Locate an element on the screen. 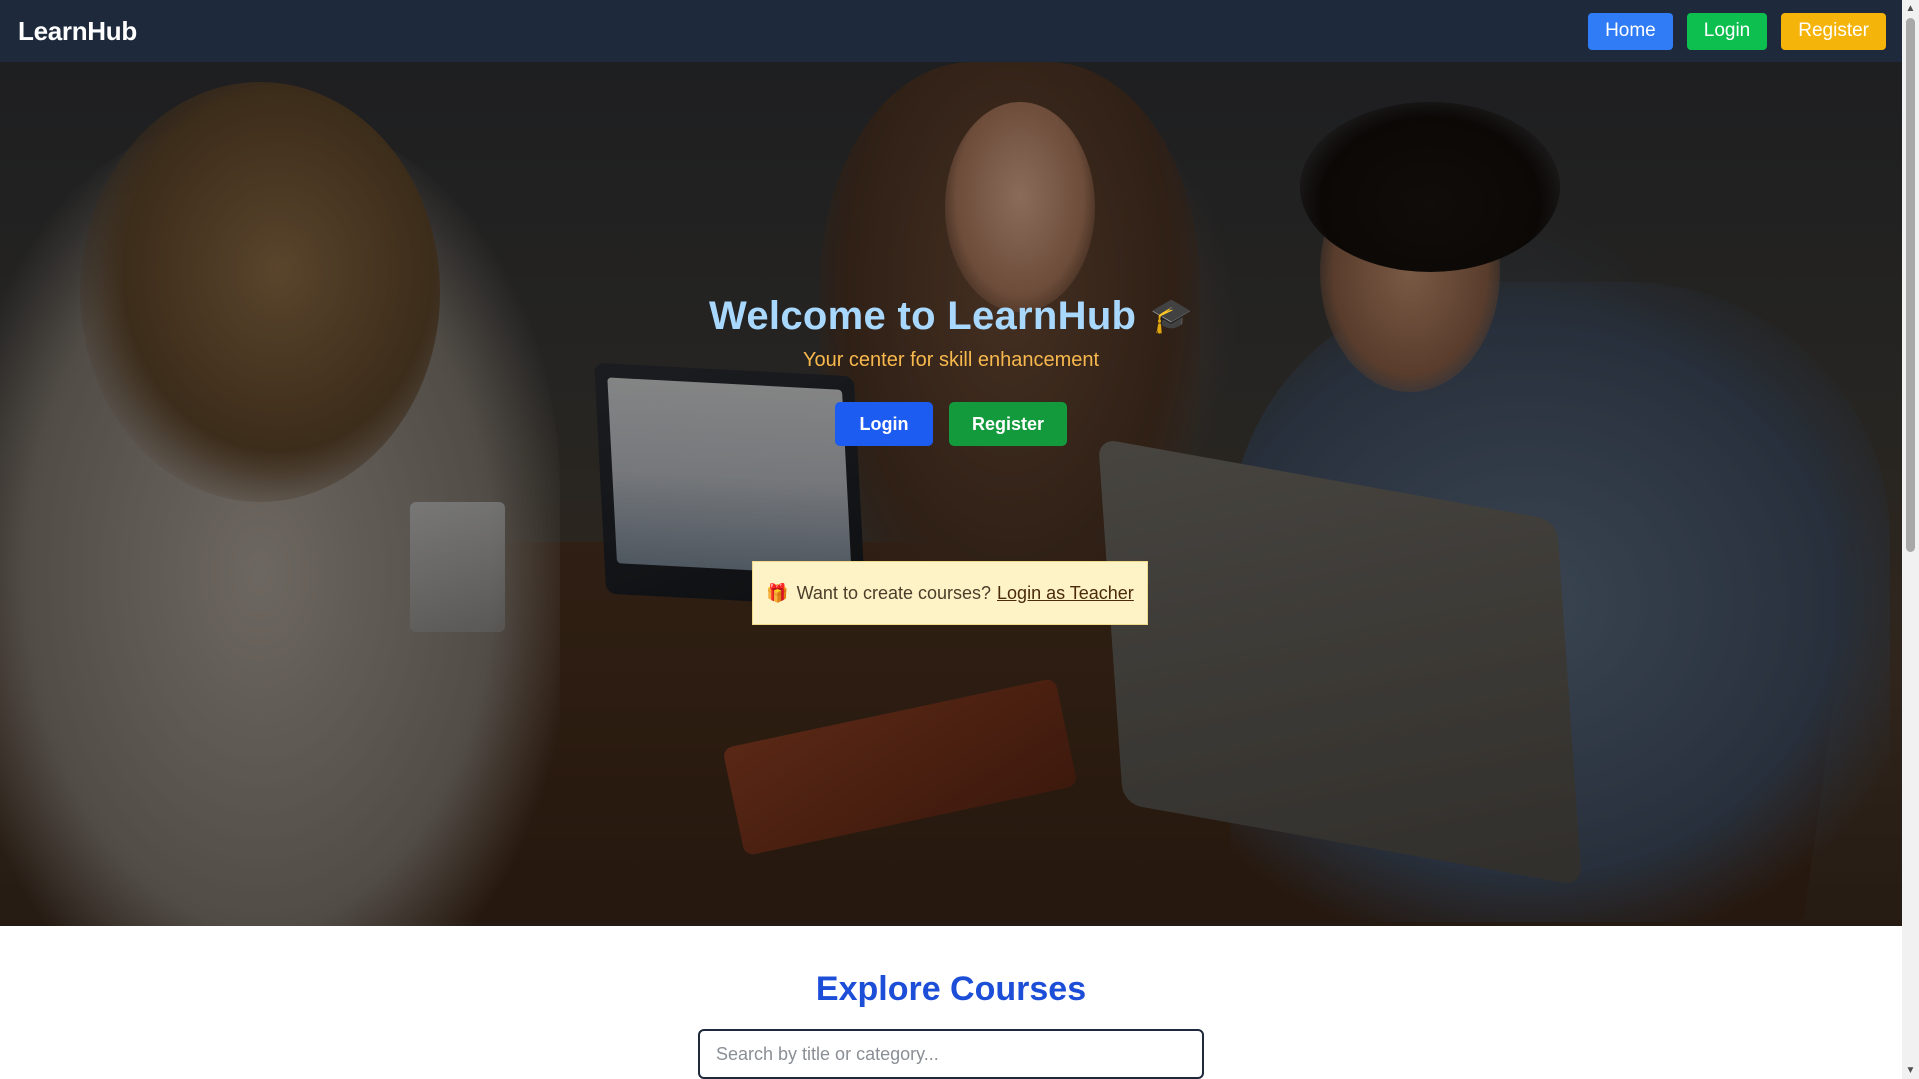  hero-buttons: Login Register is located at coordinates (951, 424).